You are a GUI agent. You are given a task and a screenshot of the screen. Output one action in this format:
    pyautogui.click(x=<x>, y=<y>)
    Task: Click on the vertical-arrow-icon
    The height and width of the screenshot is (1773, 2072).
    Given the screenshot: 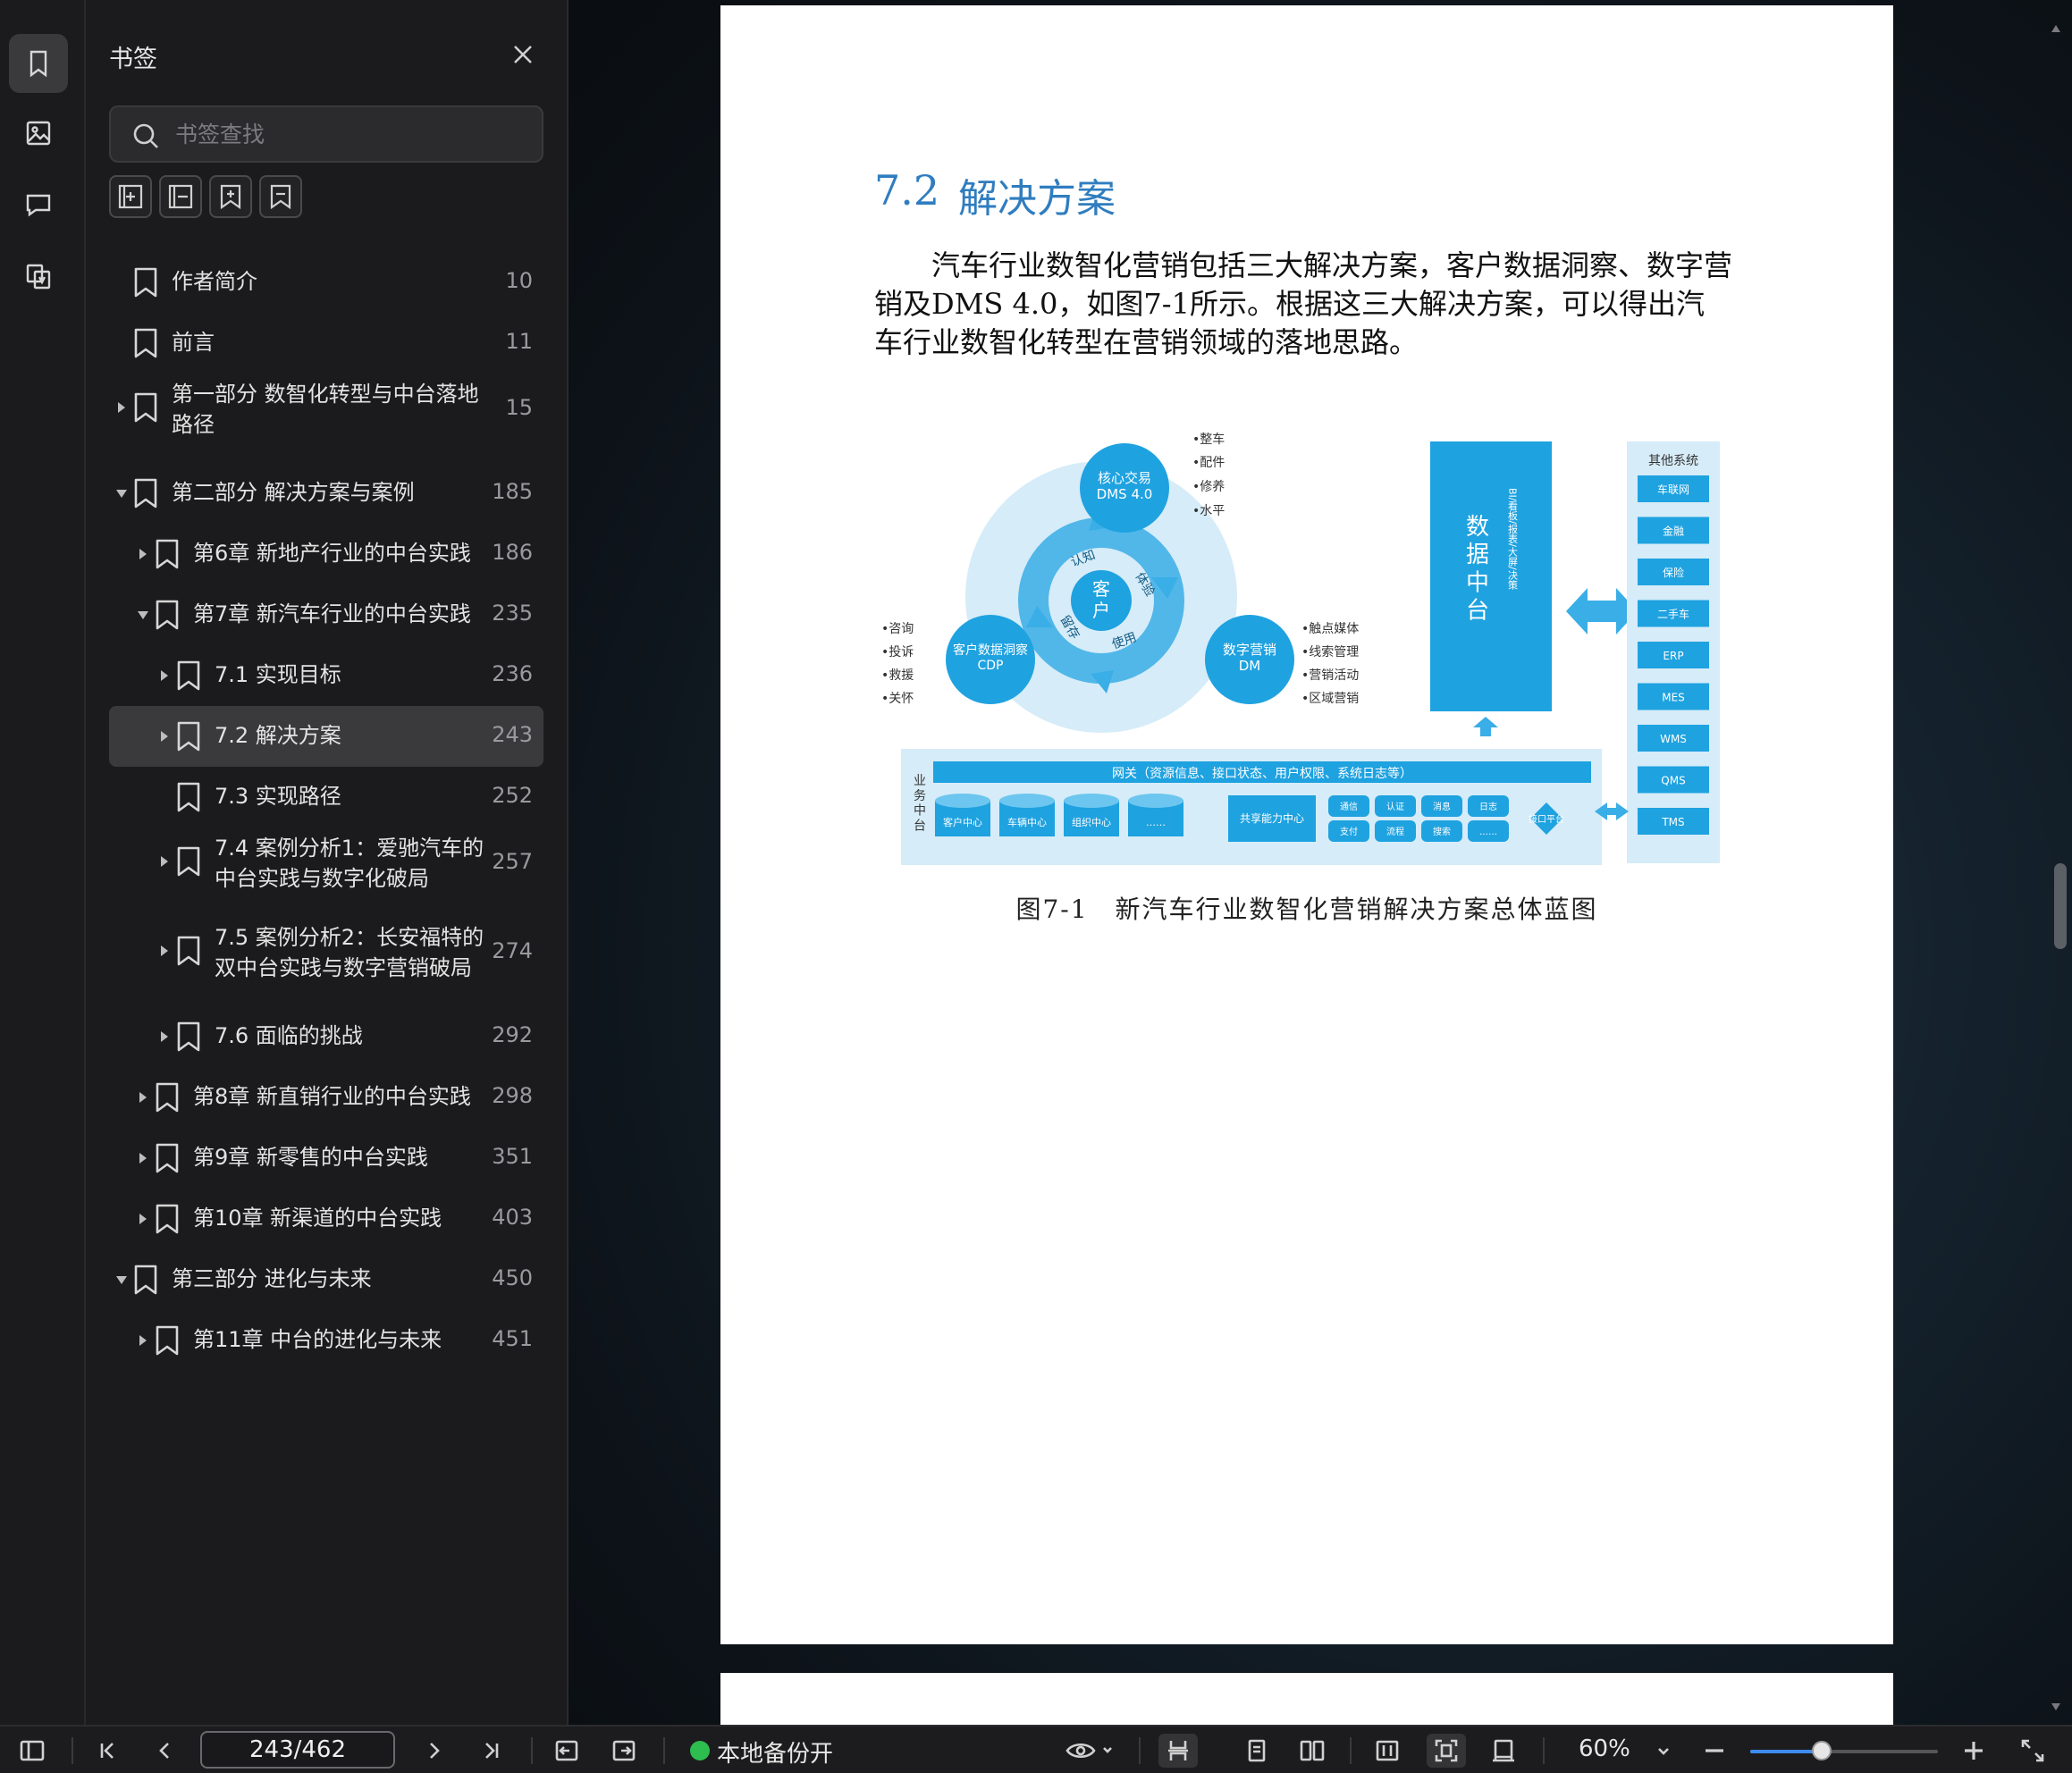 What is the action you would take?
    pyautogui.click(x=1486, y=731)
    